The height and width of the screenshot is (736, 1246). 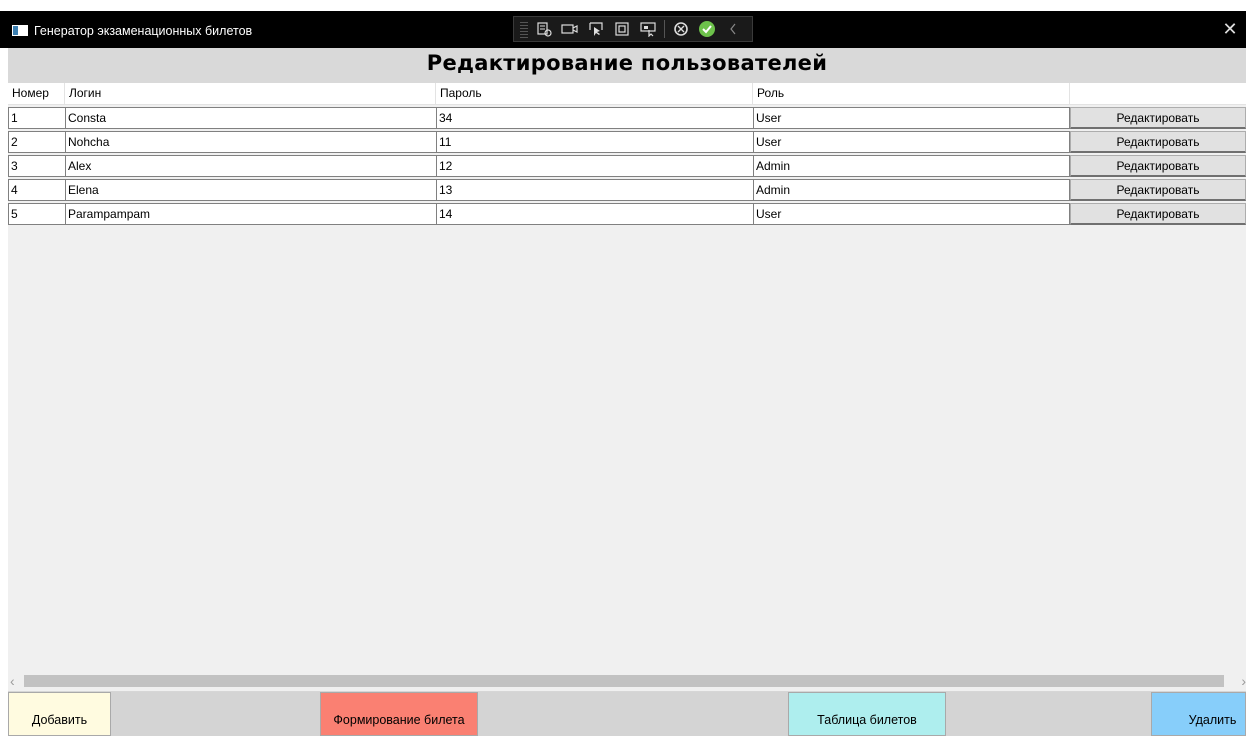 What do you see at coordinates (596, 29) in the screenshot?
I see `select-element-icon` at bounding box center [596, 29].